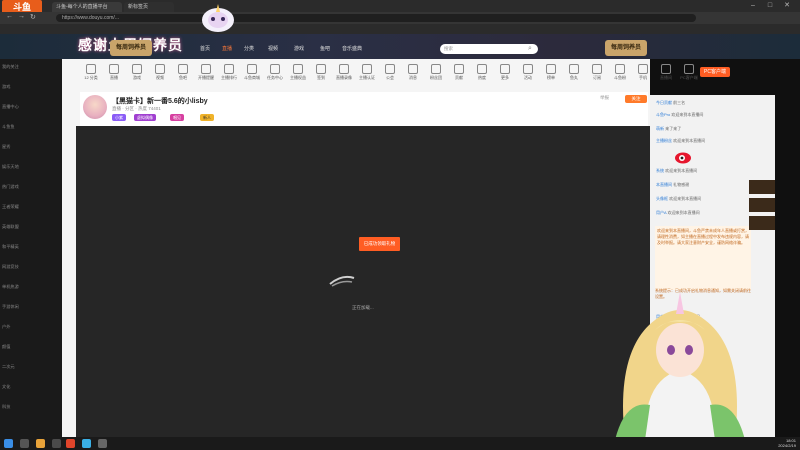 Image resolution: width=800 pixels, height=450 pixels. Describe the element at coordinates (679, 102) in the screenshot. I see `chat-text: 前三名` at that location.